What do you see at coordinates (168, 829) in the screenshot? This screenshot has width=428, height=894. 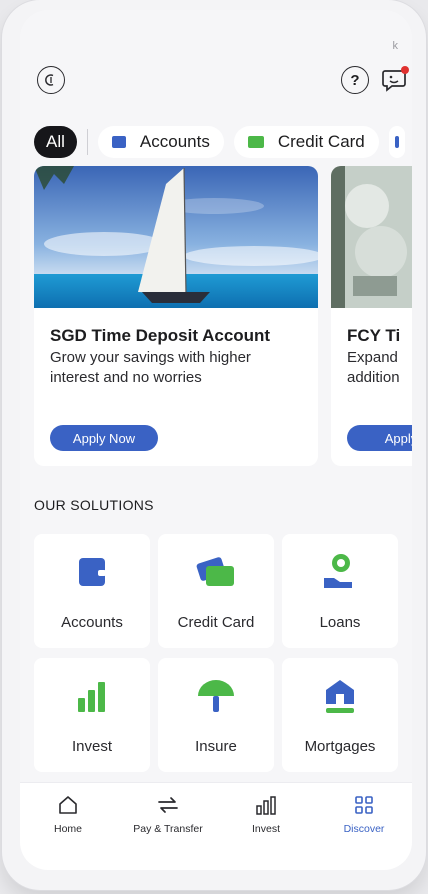 I see `nav-label: Pay & Transfer` at bounding box center [168, 829].